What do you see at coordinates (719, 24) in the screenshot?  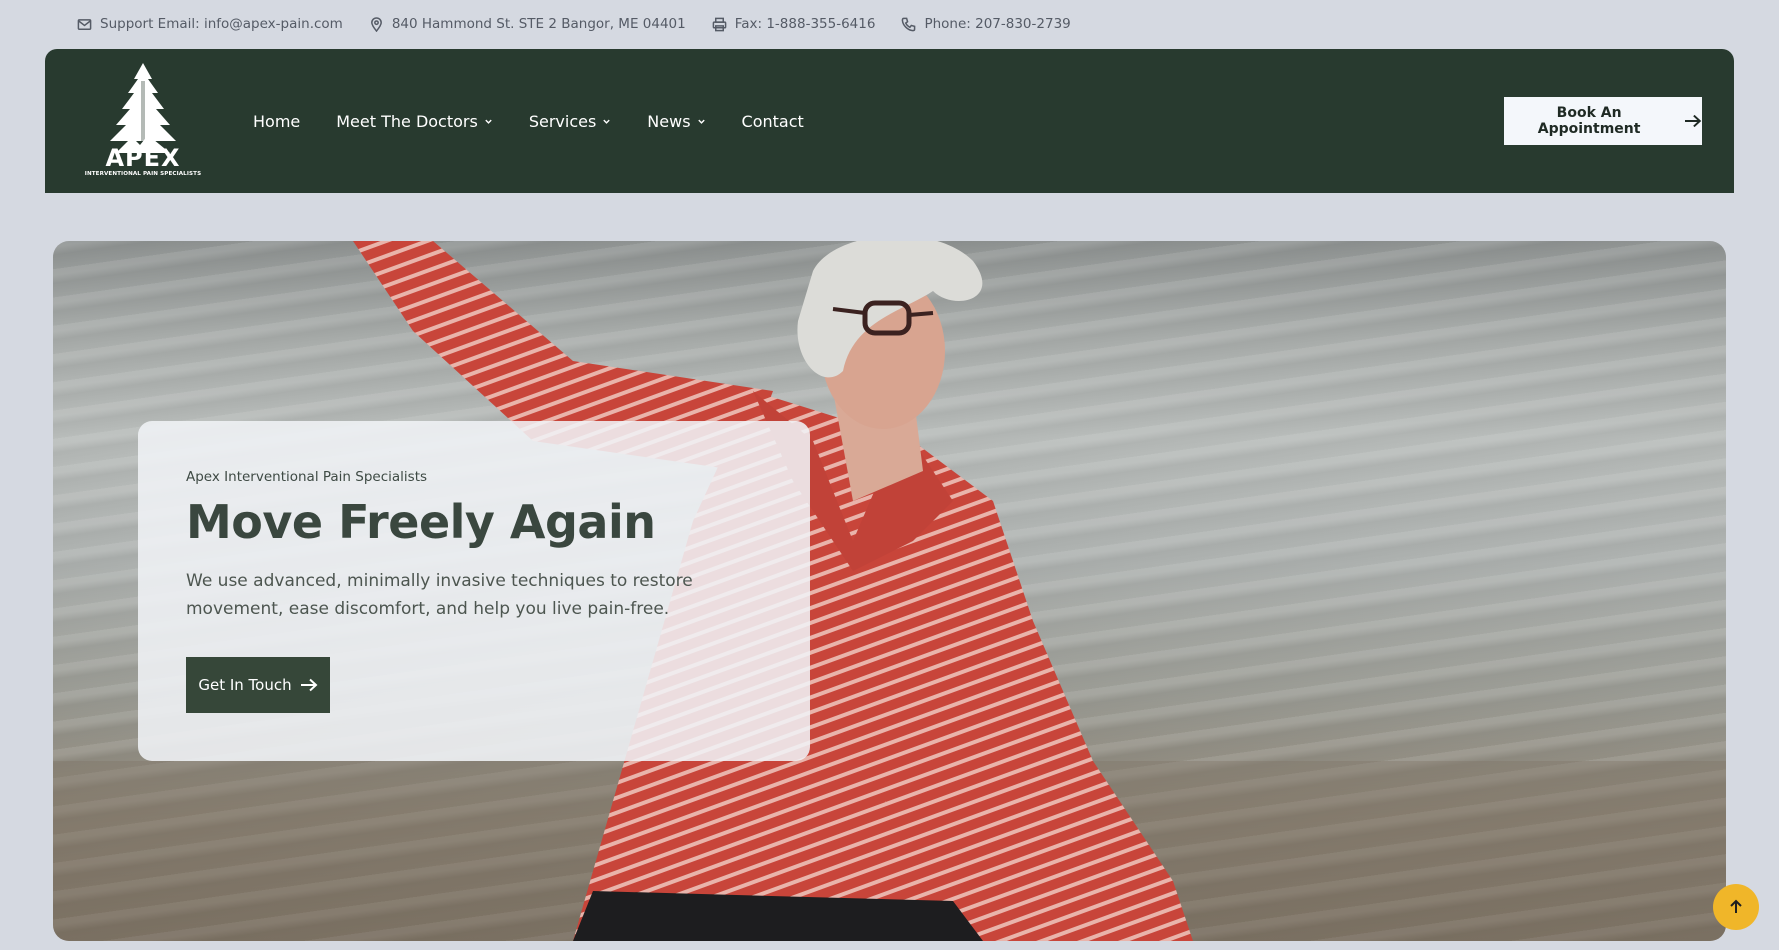 I see `printer-icon` at bounding box center [719, 24].